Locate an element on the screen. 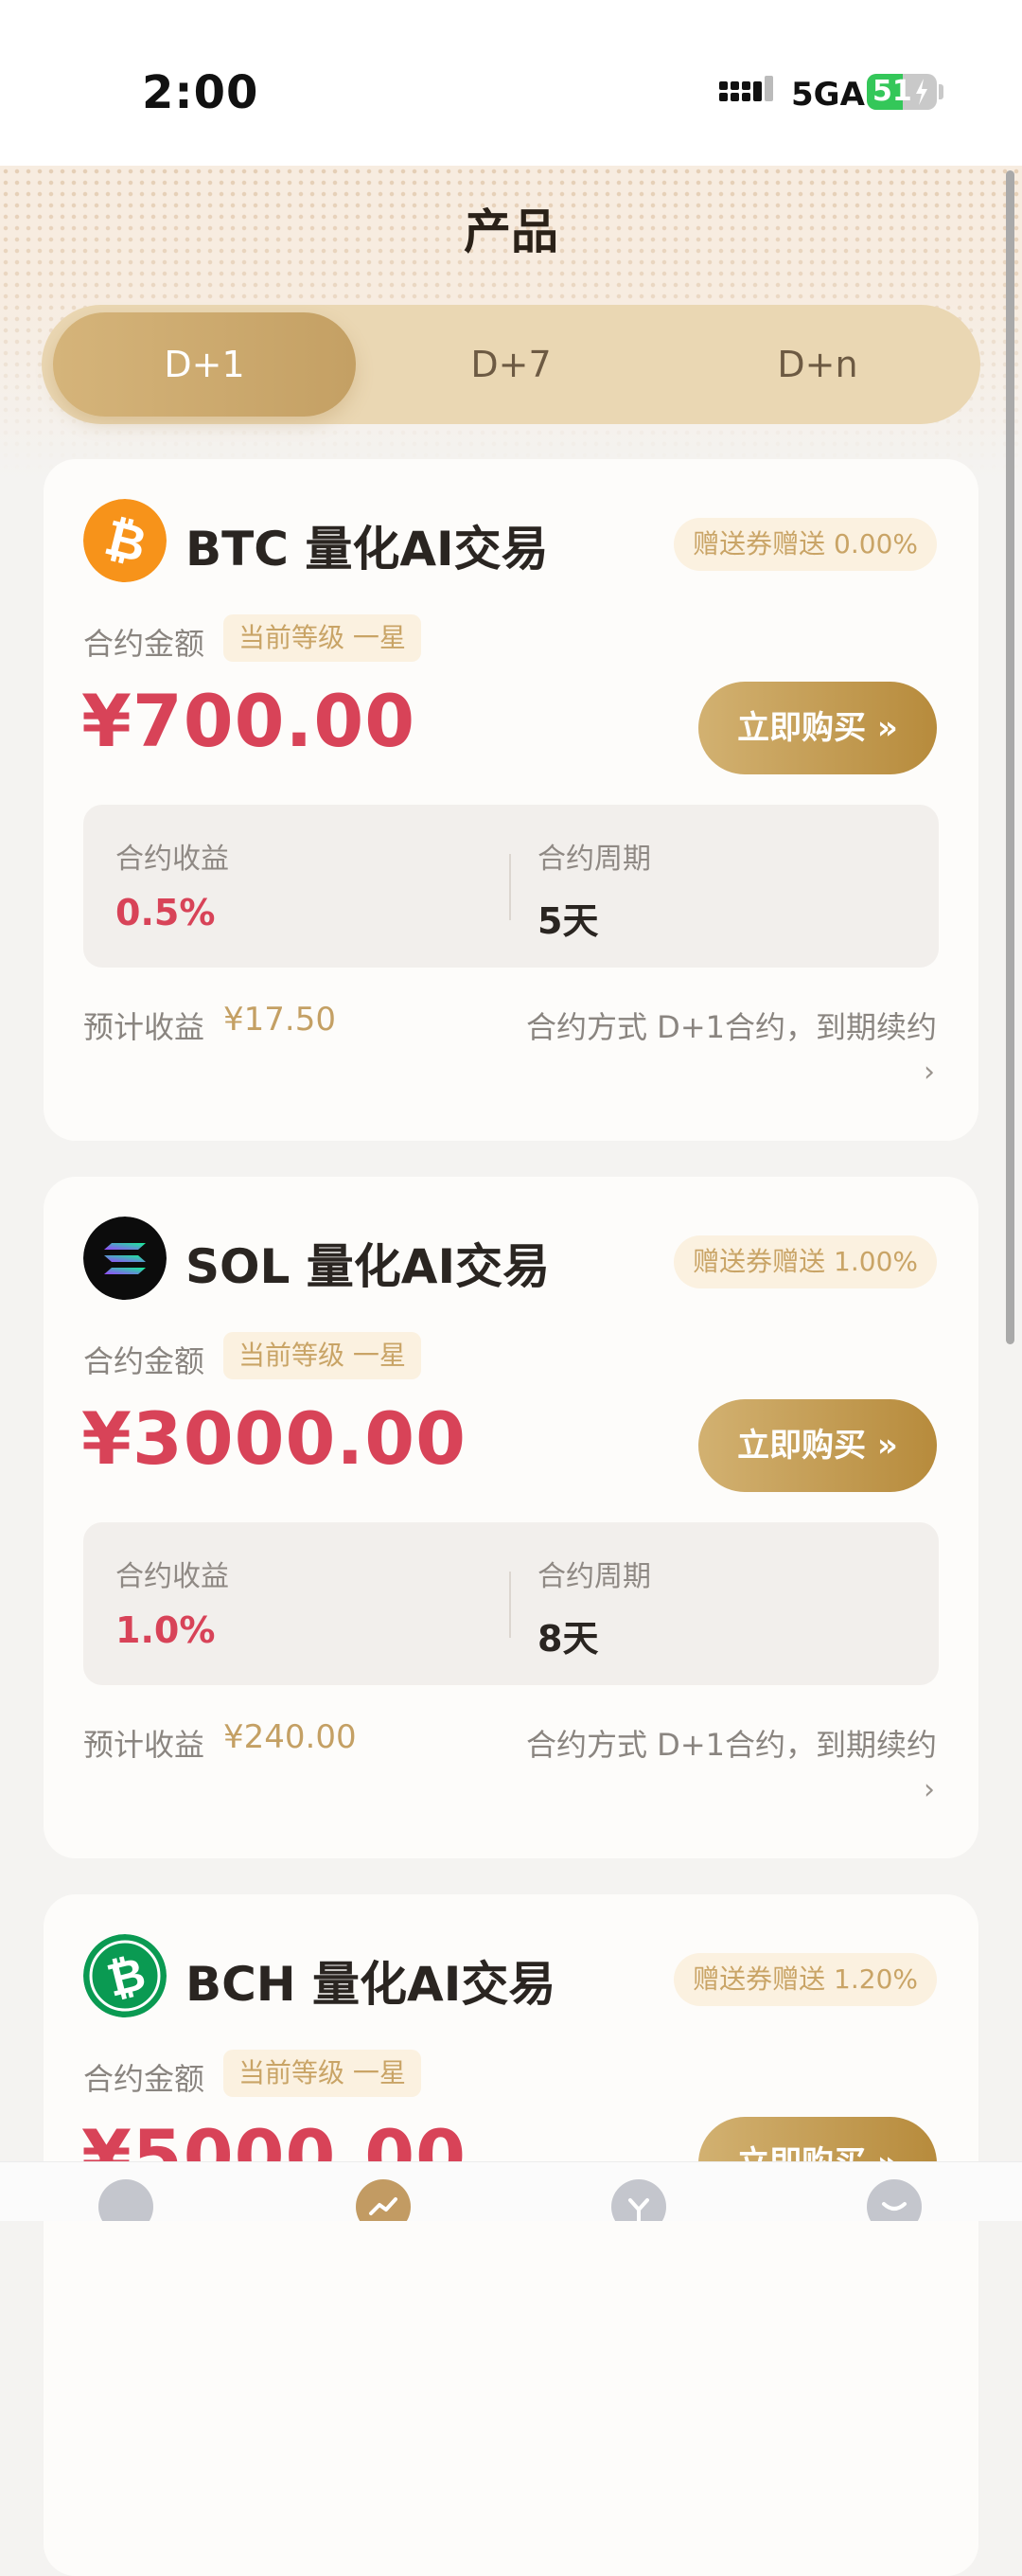 This screenshot has height=2576, width=1022. signal-icon is located at coordinates (746, 89).